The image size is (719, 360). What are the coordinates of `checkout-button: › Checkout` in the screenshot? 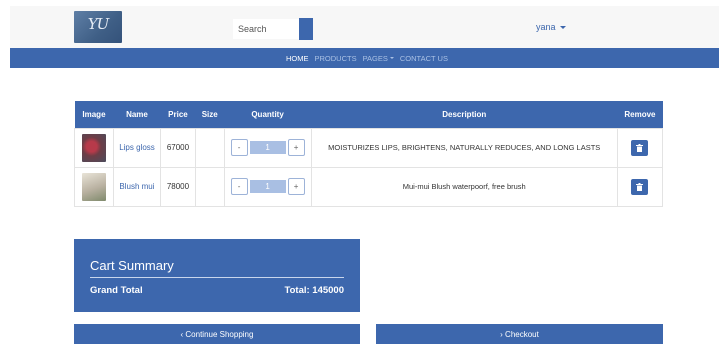 It's located at (519, 334).